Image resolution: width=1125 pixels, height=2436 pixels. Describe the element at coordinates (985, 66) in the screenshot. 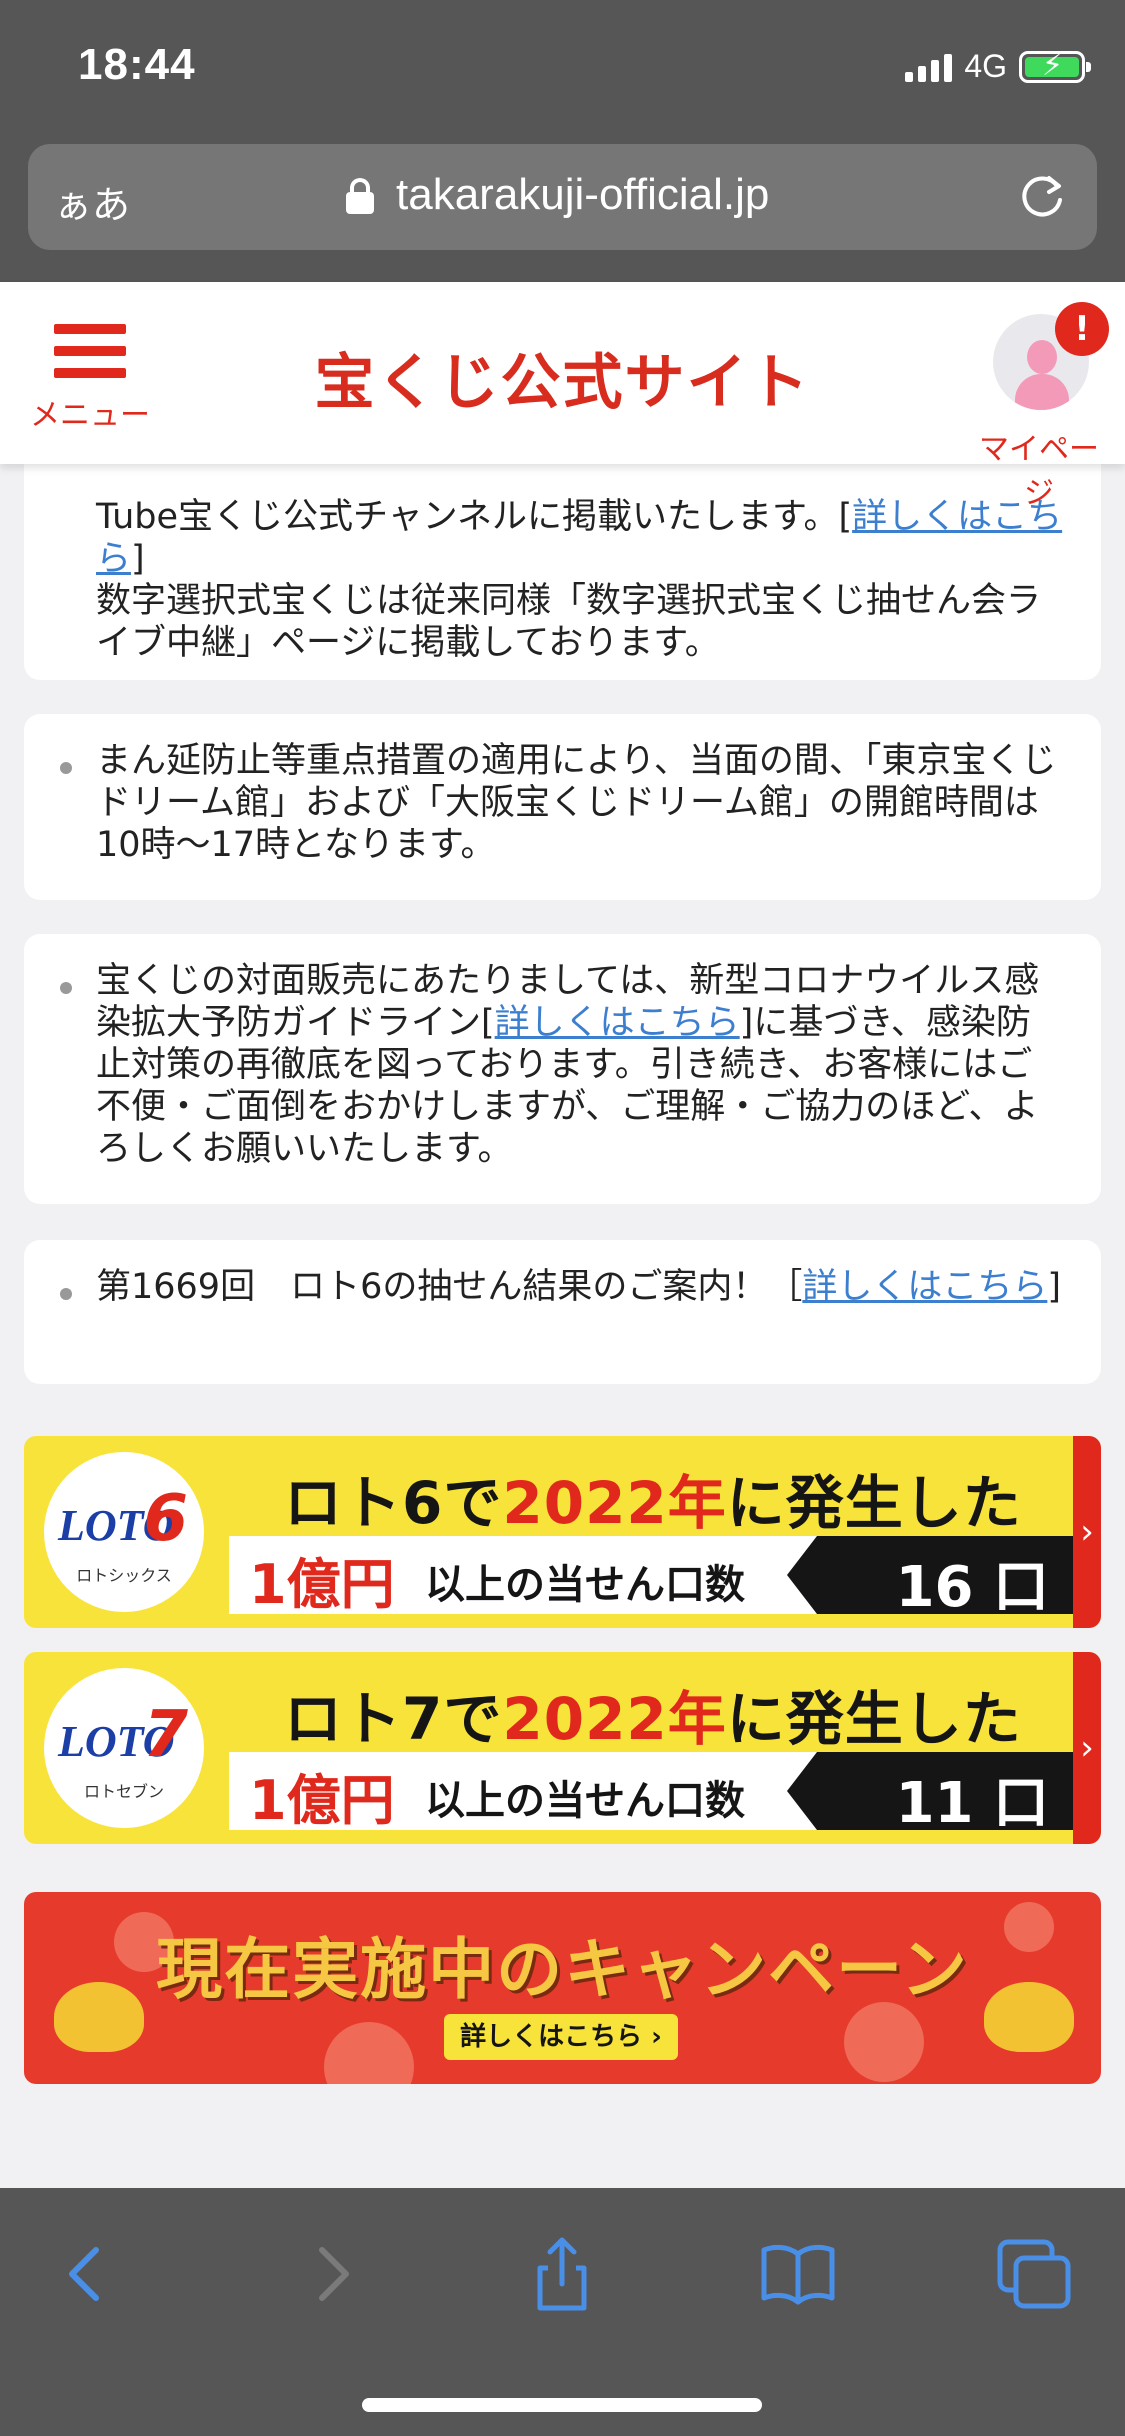

I see `network-type: 4G` at that location.